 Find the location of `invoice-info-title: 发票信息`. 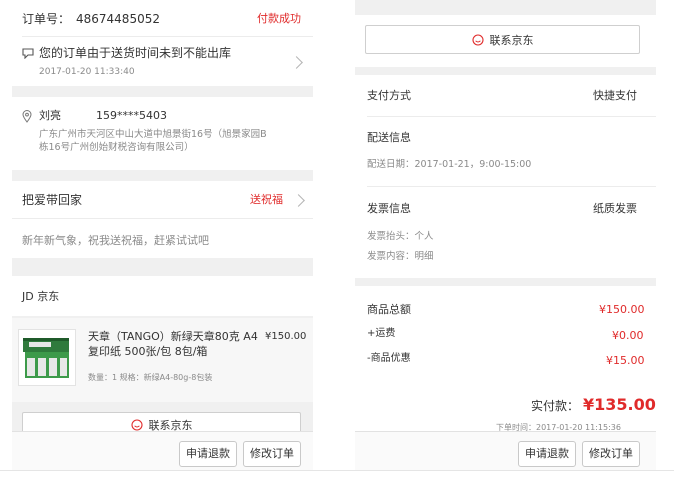

invoice-info-title: 发票信息 is located at coordinates (389, 208).